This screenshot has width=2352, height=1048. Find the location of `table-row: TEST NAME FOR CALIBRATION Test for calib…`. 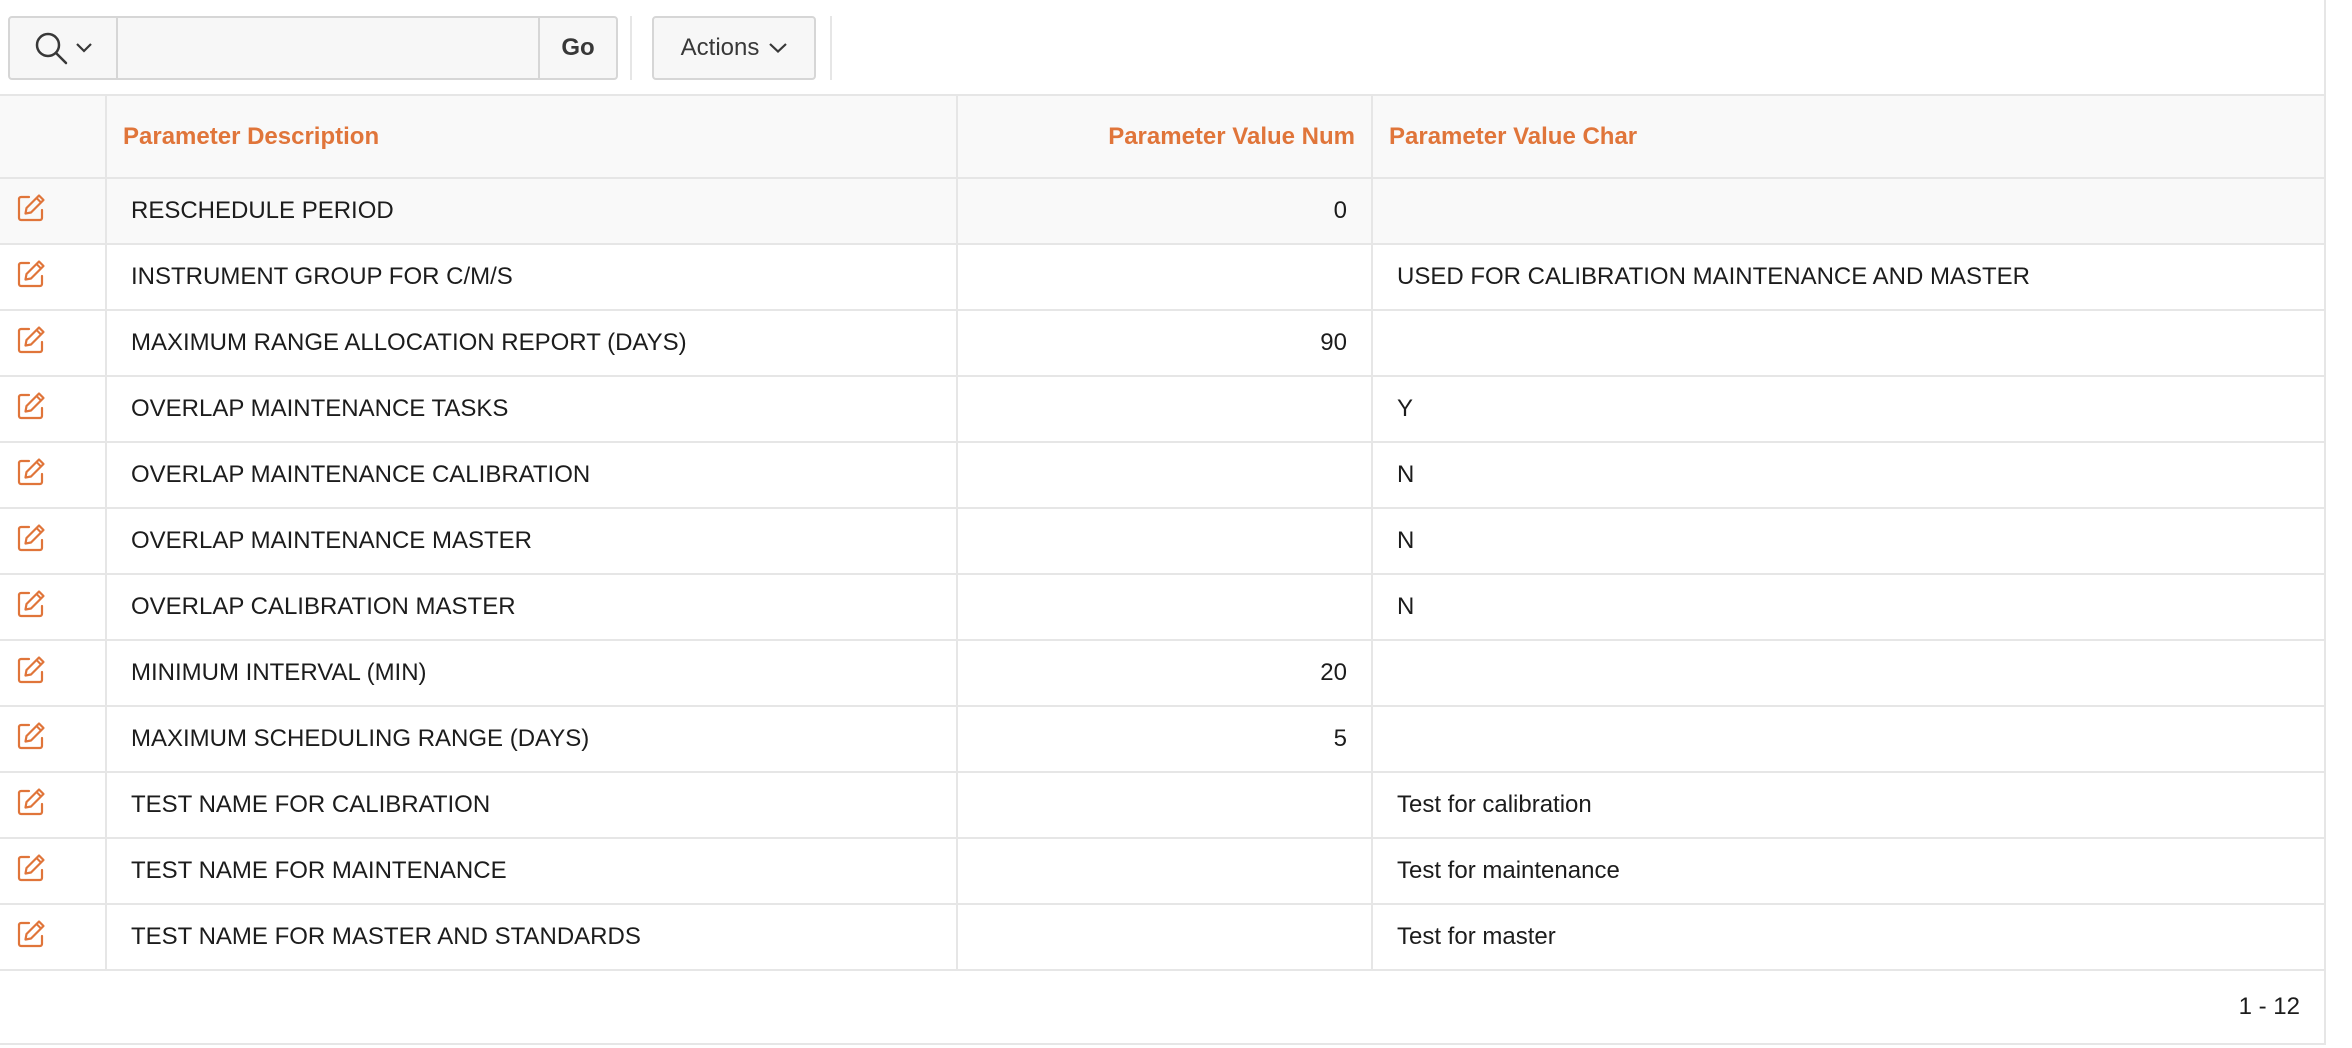

table-row: TEST NAME FOR CALIBRATION Test for calib… is located at coordinates (1162, 805).